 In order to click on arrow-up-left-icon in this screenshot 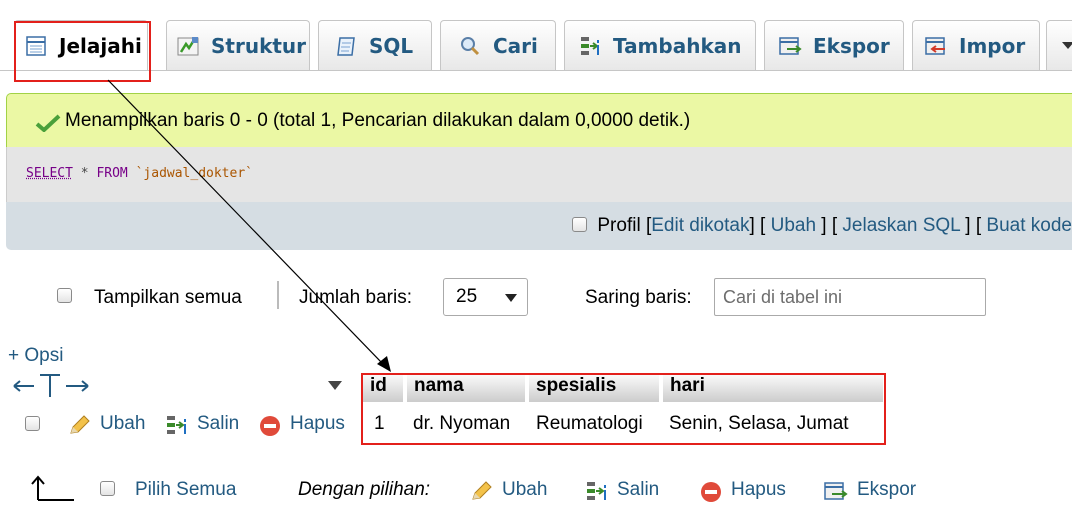, I will do `click(52, 488)`.